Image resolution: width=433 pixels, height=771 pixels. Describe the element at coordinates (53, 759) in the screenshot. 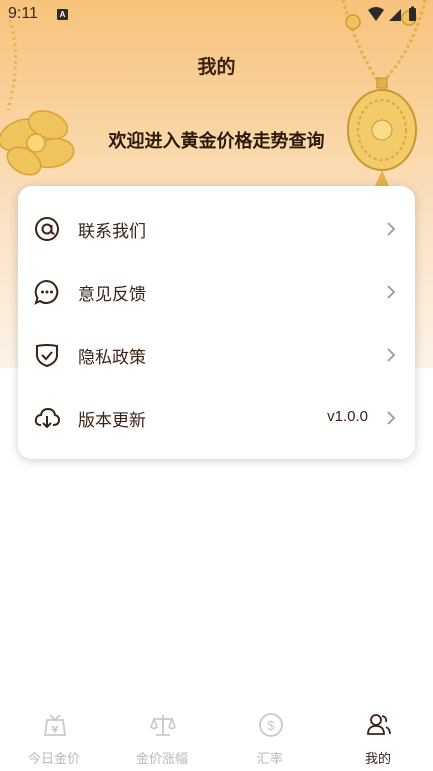

I see `tab-label: 今日金价` at that location.